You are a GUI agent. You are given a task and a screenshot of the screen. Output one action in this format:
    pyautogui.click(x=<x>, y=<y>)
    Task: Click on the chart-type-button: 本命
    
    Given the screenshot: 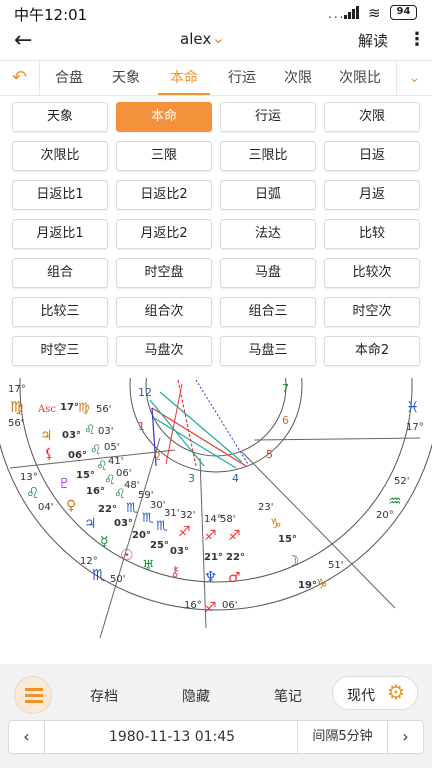 What is the action you would take?
    pyautogui.click(x=164, y=117)
    